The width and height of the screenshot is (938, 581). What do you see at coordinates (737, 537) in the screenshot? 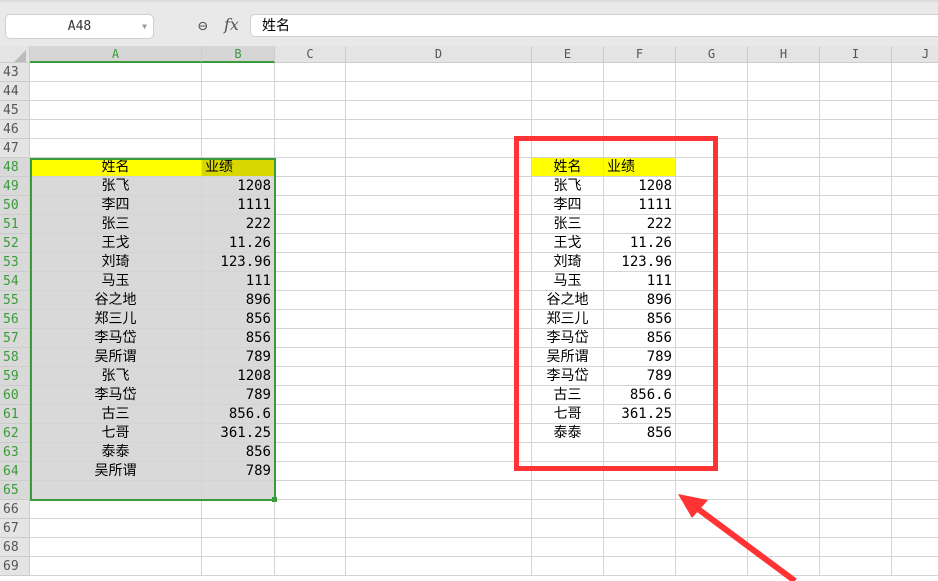
I see `annotation-arrow-icon` at bounding box center [737, 537].